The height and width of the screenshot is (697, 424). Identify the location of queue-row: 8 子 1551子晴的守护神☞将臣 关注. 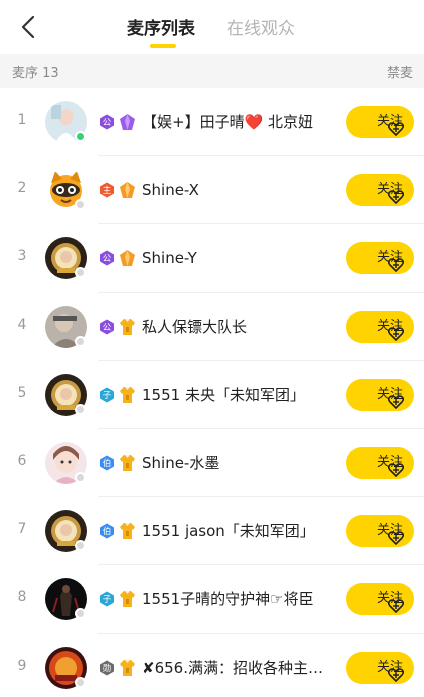
(212, 599).